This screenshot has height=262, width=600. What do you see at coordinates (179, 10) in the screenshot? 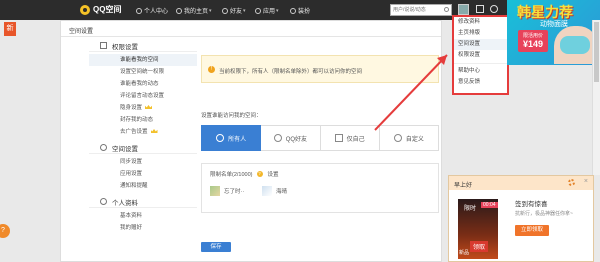
I see `home-icon` at bounding box center [179, 10].